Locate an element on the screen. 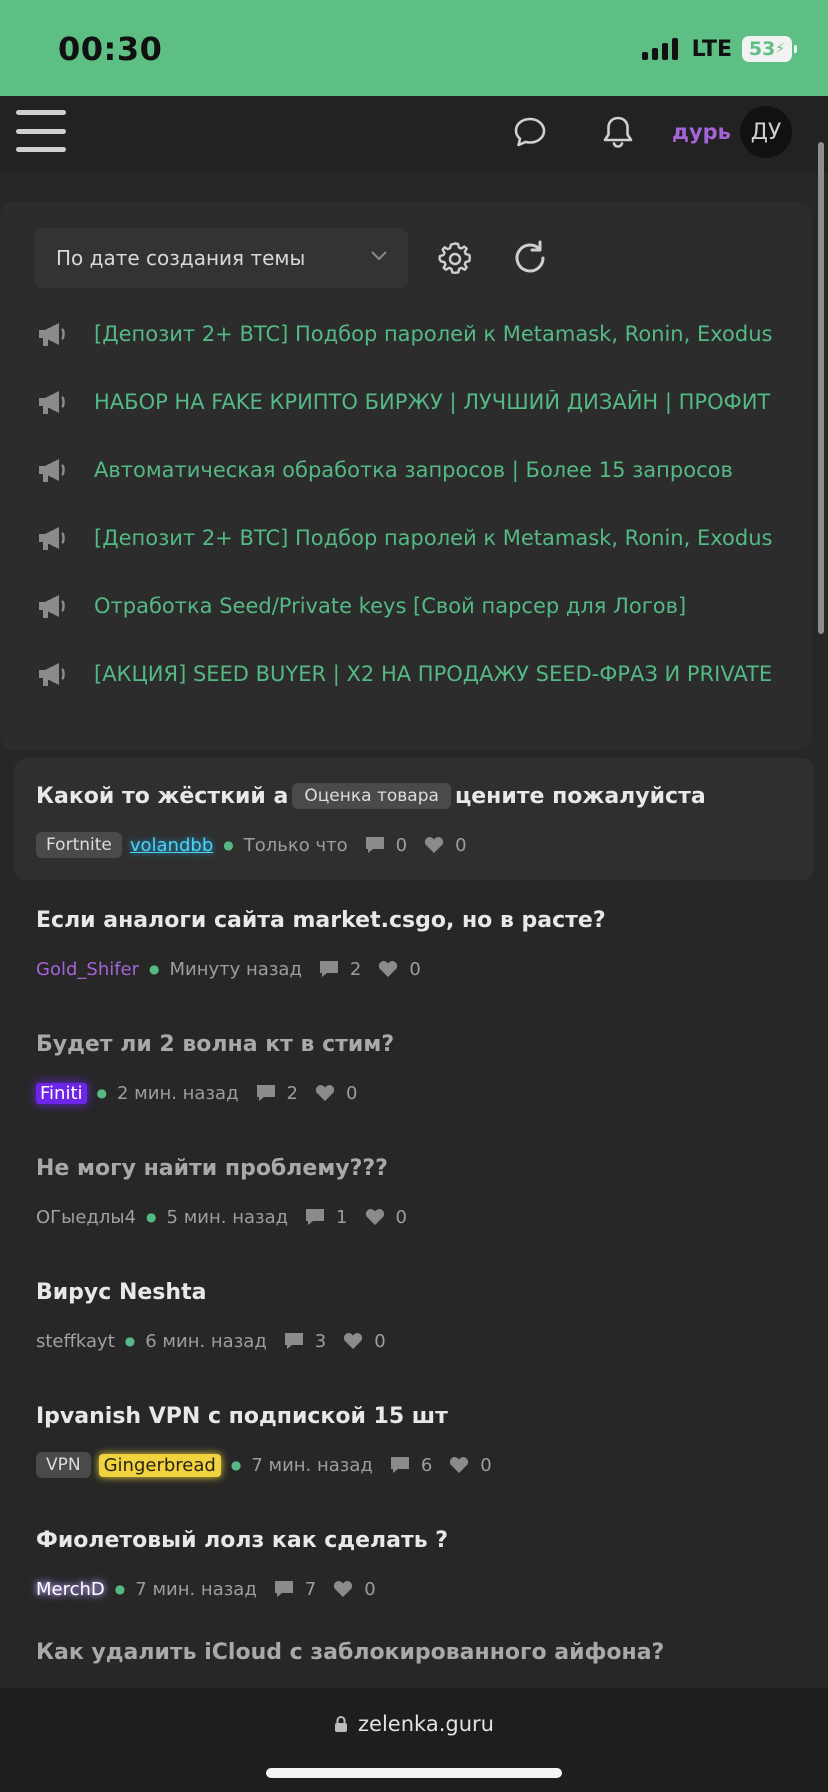  status-time: 00:30 is located at coordinates (110, 49).